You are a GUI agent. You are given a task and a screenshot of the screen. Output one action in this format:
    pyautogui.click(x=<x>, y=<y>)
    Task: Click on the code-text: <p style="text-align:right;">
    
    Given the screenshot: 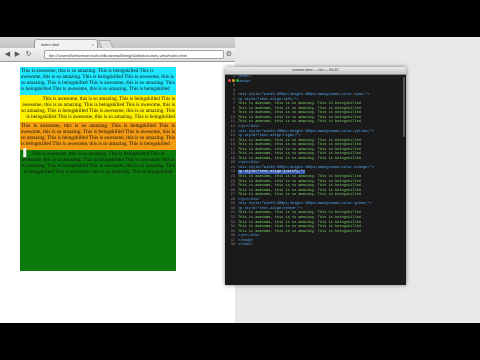 What is the action you would take?
    pyautogui.click(x=269, y=136)
    